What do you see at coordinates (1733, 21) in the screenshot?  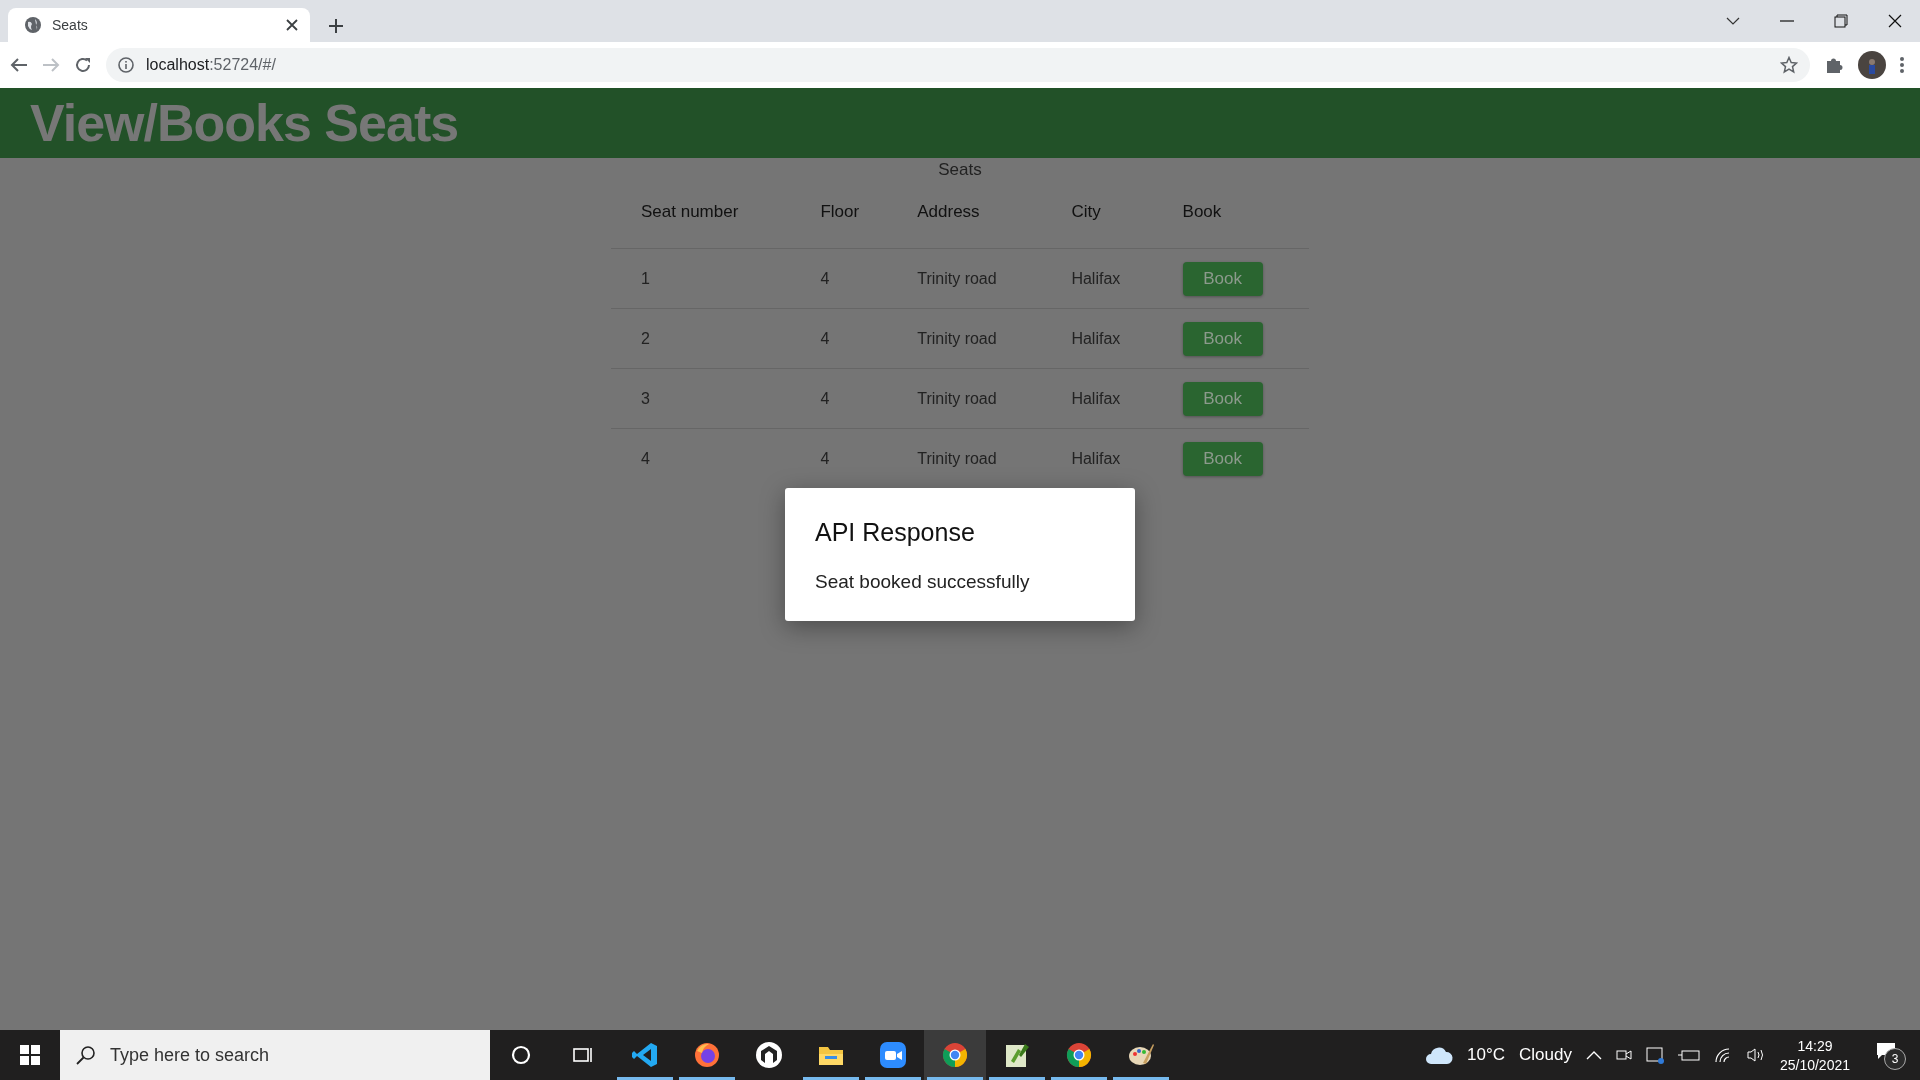 I see `chevron-down-icon` at bounding box center [1733, 21].